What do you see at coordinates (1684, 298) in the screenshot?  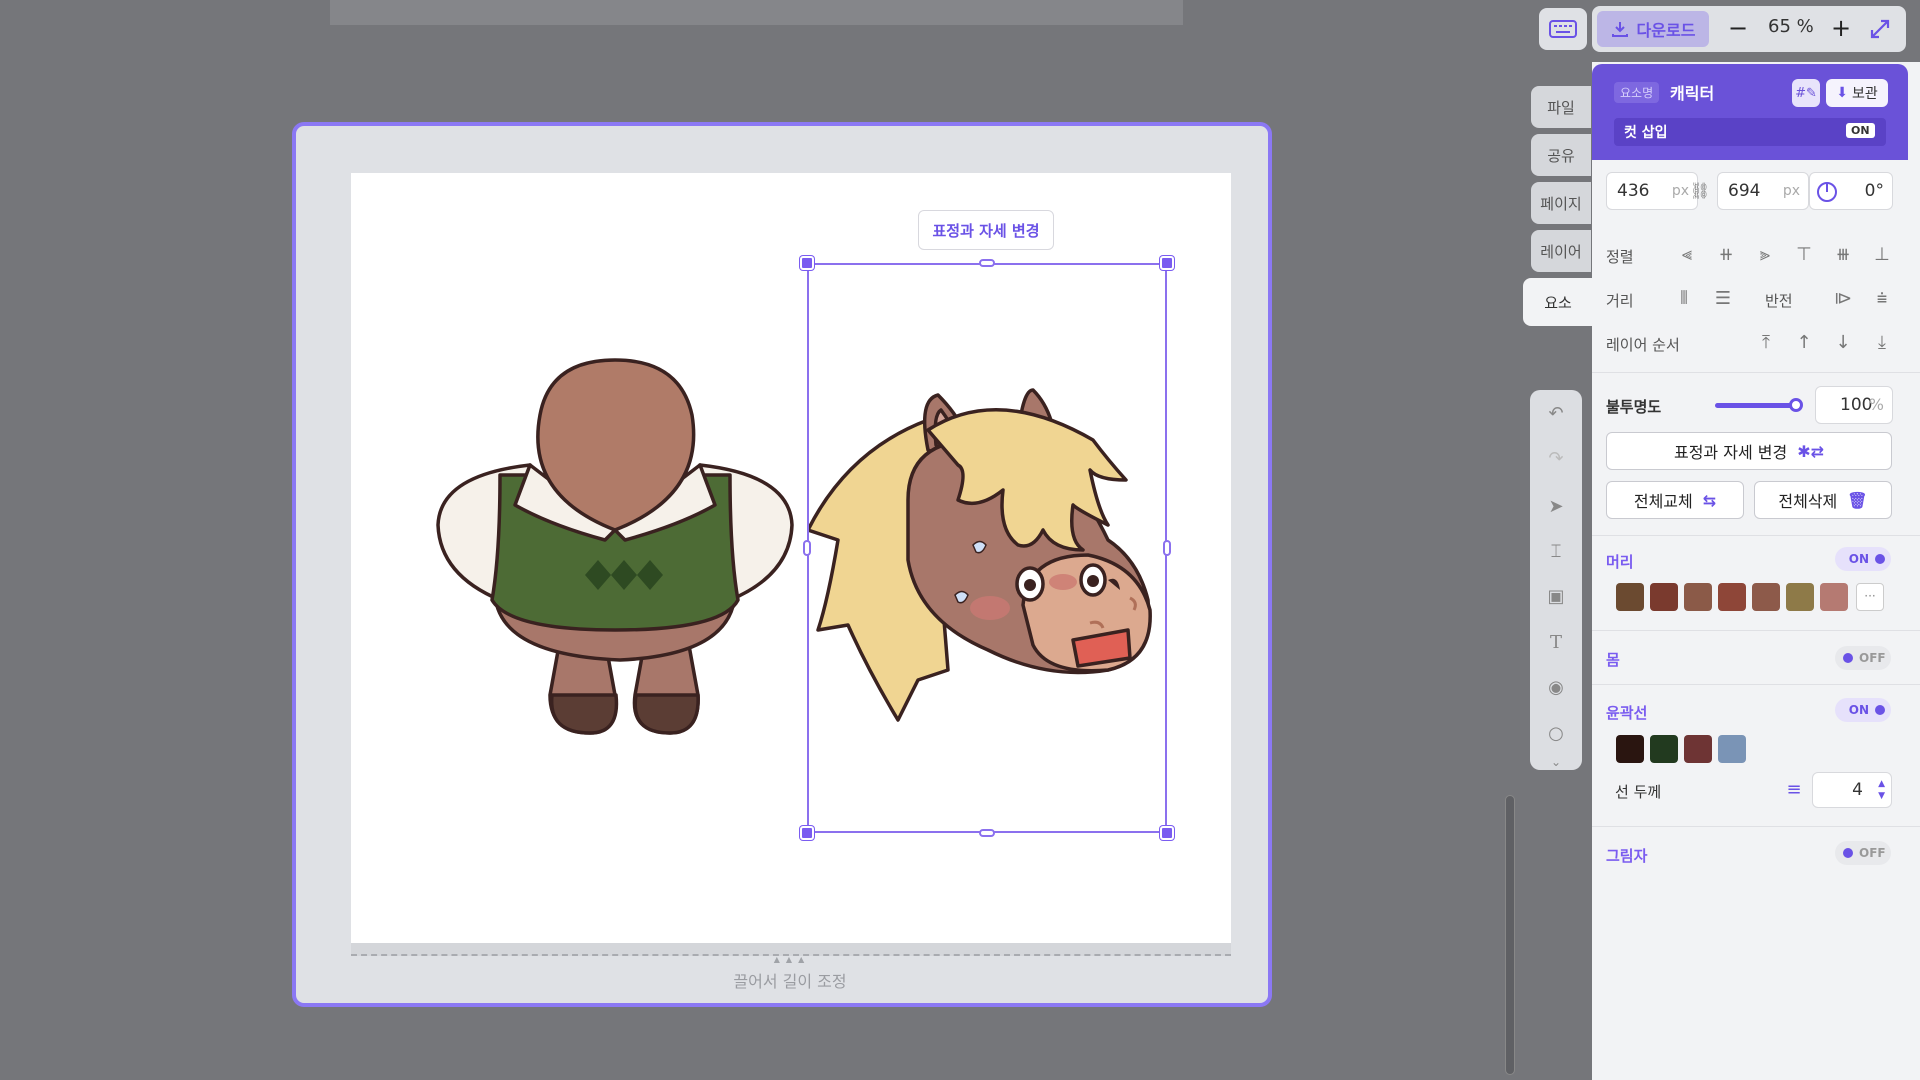 I see `distribute-horizontal-icon: ⫴` at bounding box center [1684, 298].